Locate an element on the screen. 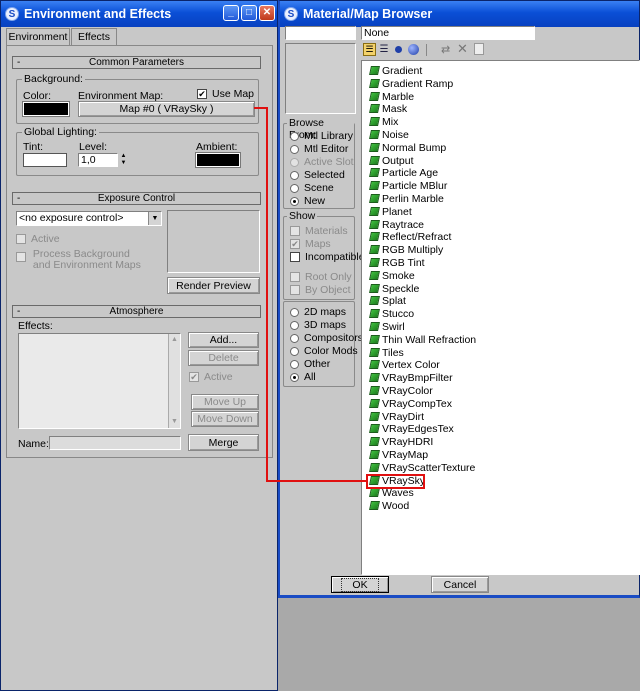 Image resolution: width=640 pixels, height=691 pixels. map-list-item: Perlin Marble is located at coordinates (406, 199).